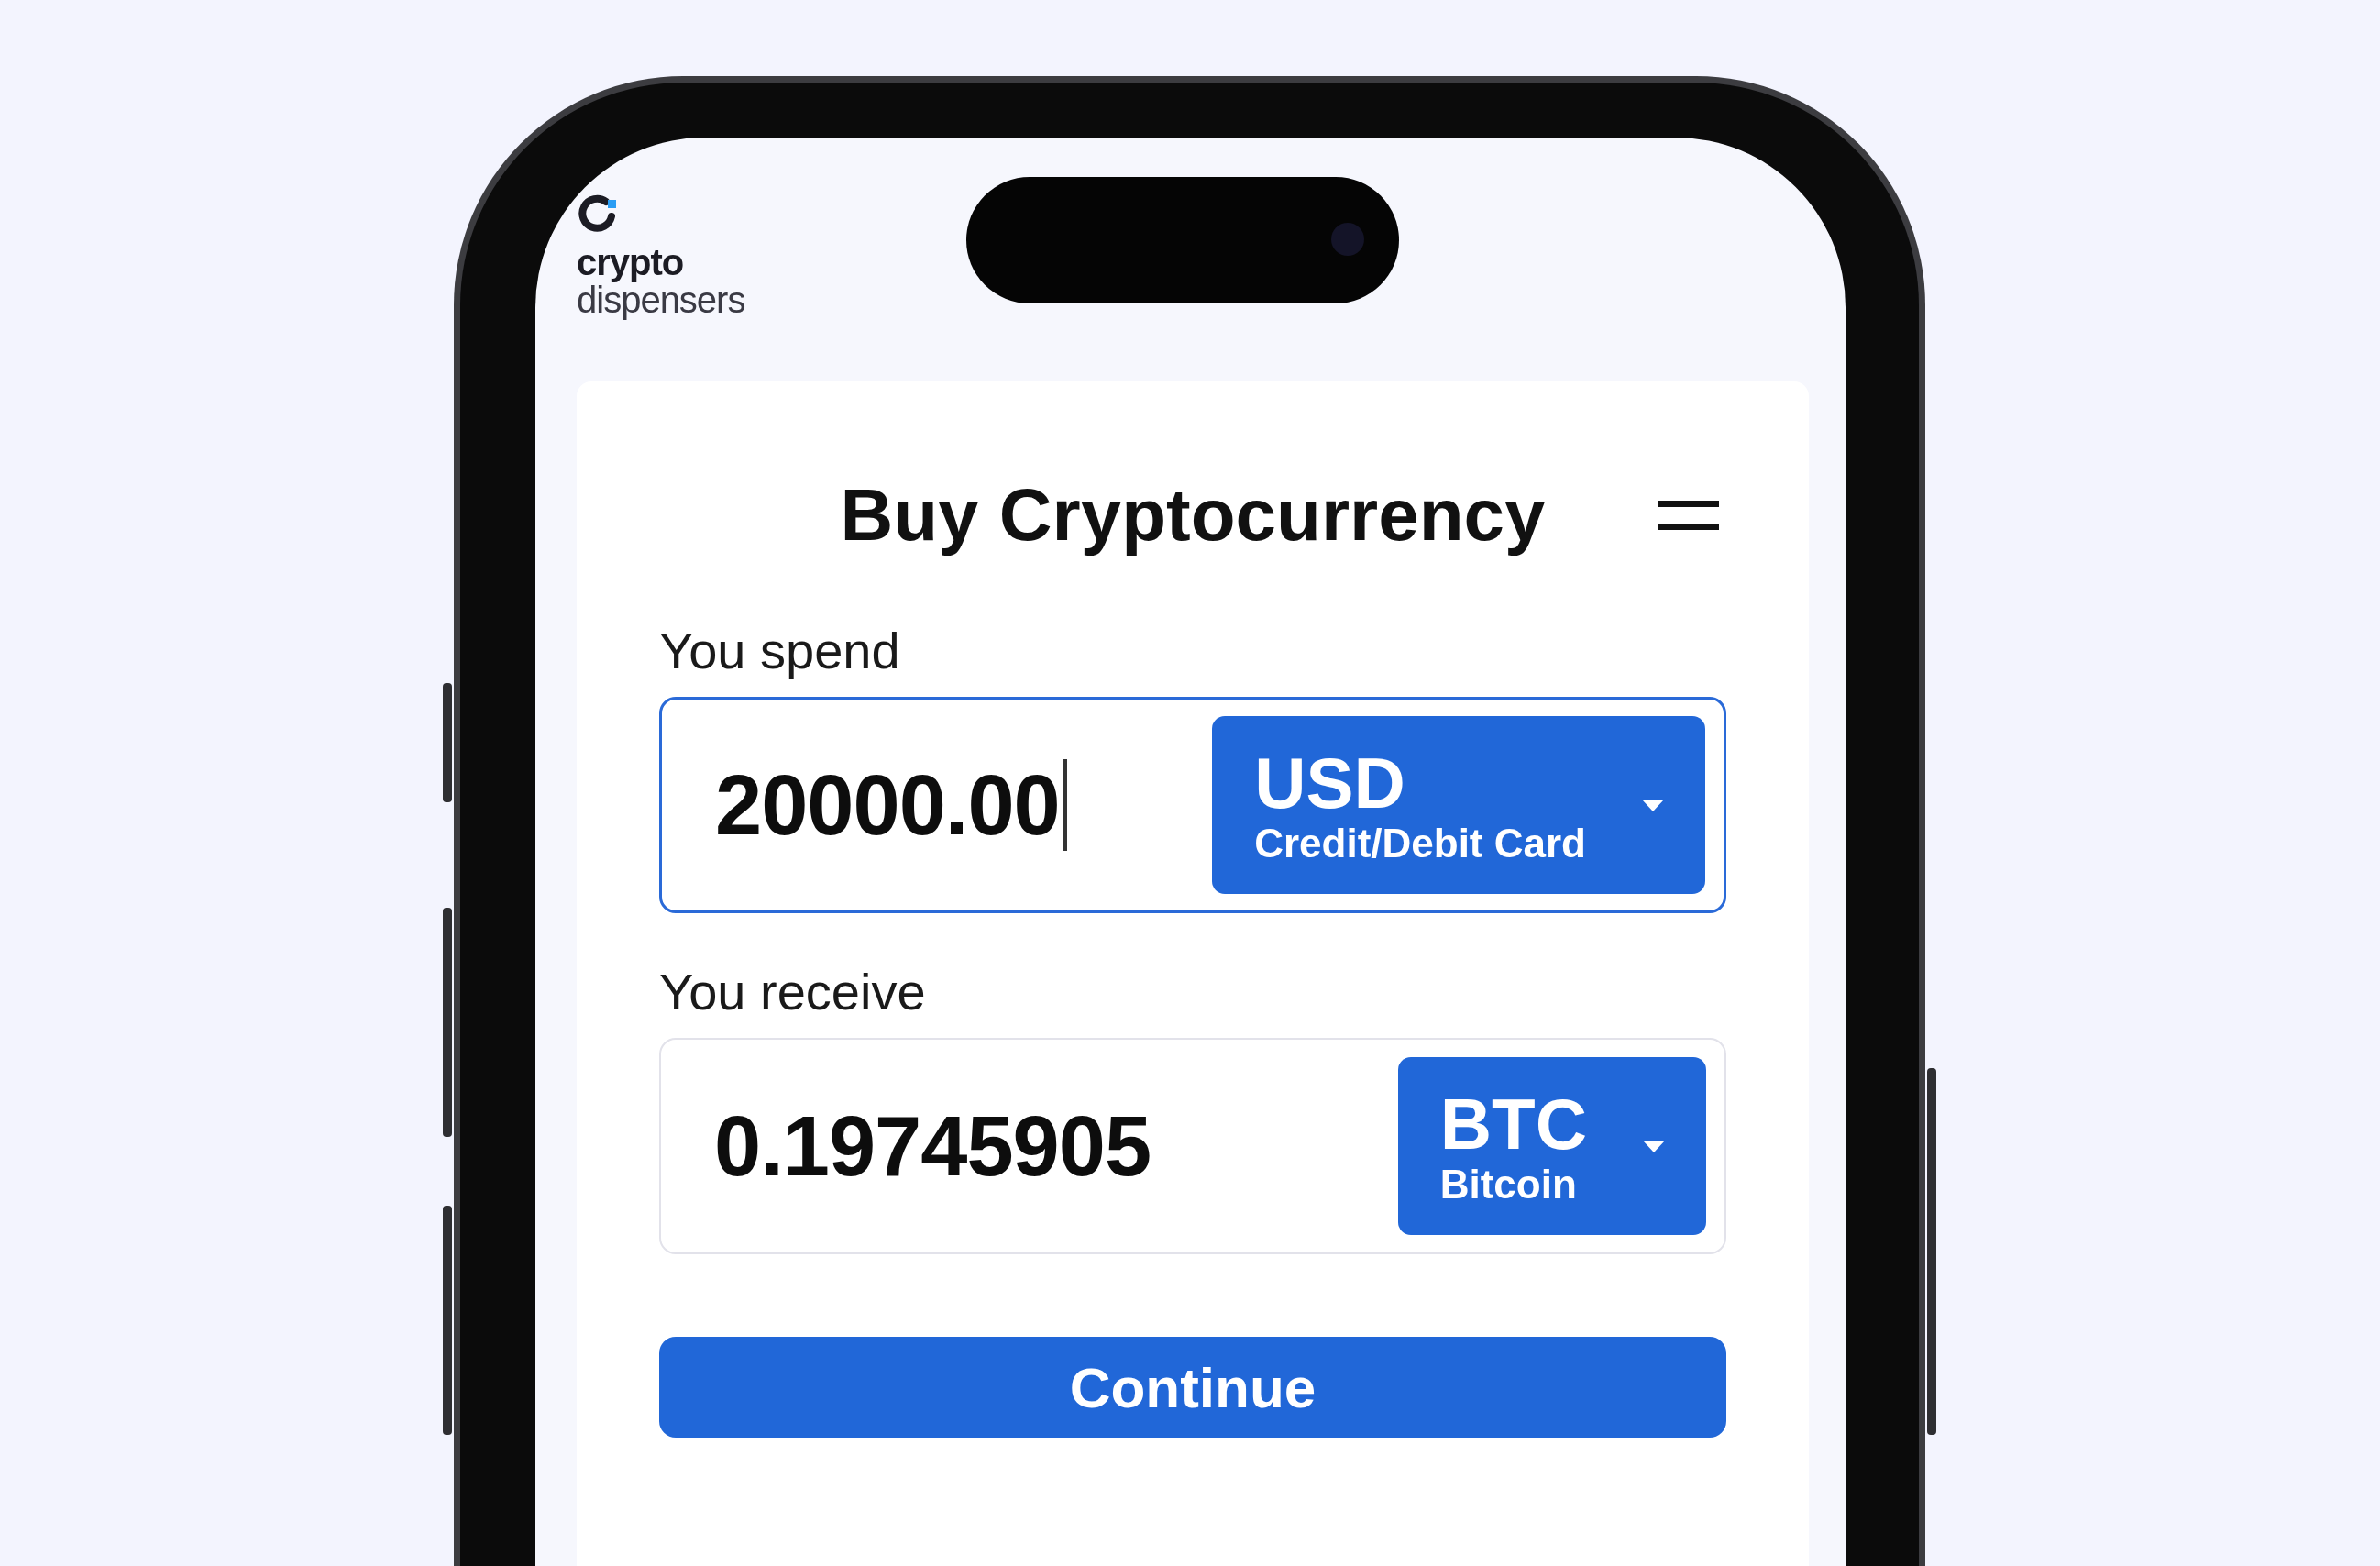  I want to click on logo-text: crypto, so click(630, 262).